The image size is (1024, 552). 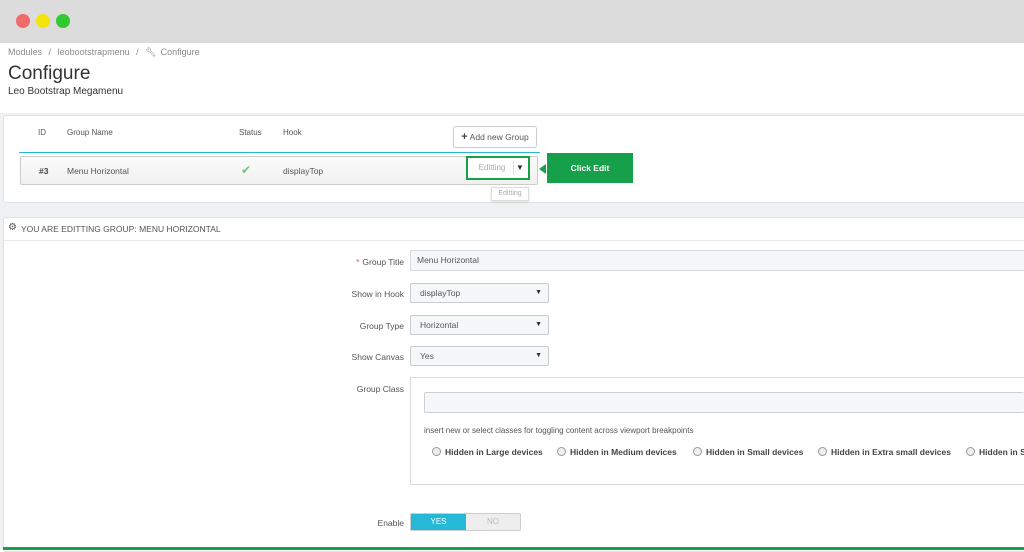 I want to click on wrench-icon: 🔧︎, so click(x=151, y=52).